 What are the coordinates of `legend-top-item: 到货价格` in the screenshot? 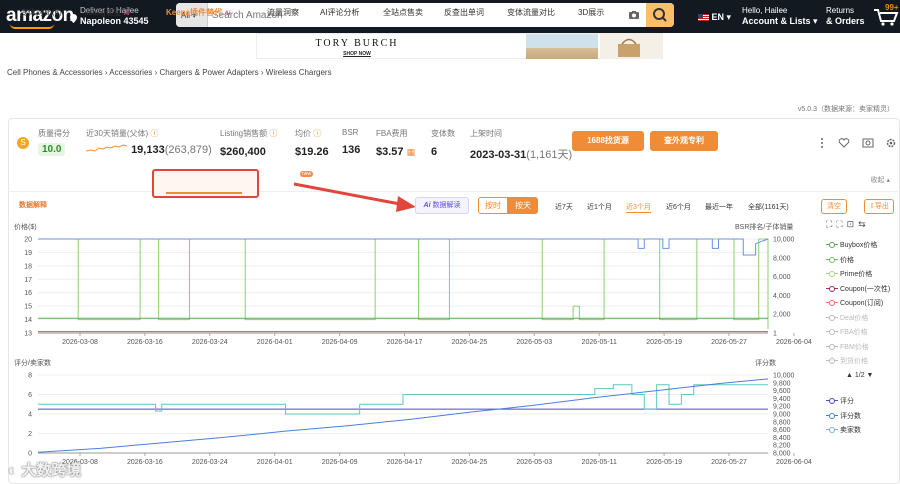 It's located at (847, 361).